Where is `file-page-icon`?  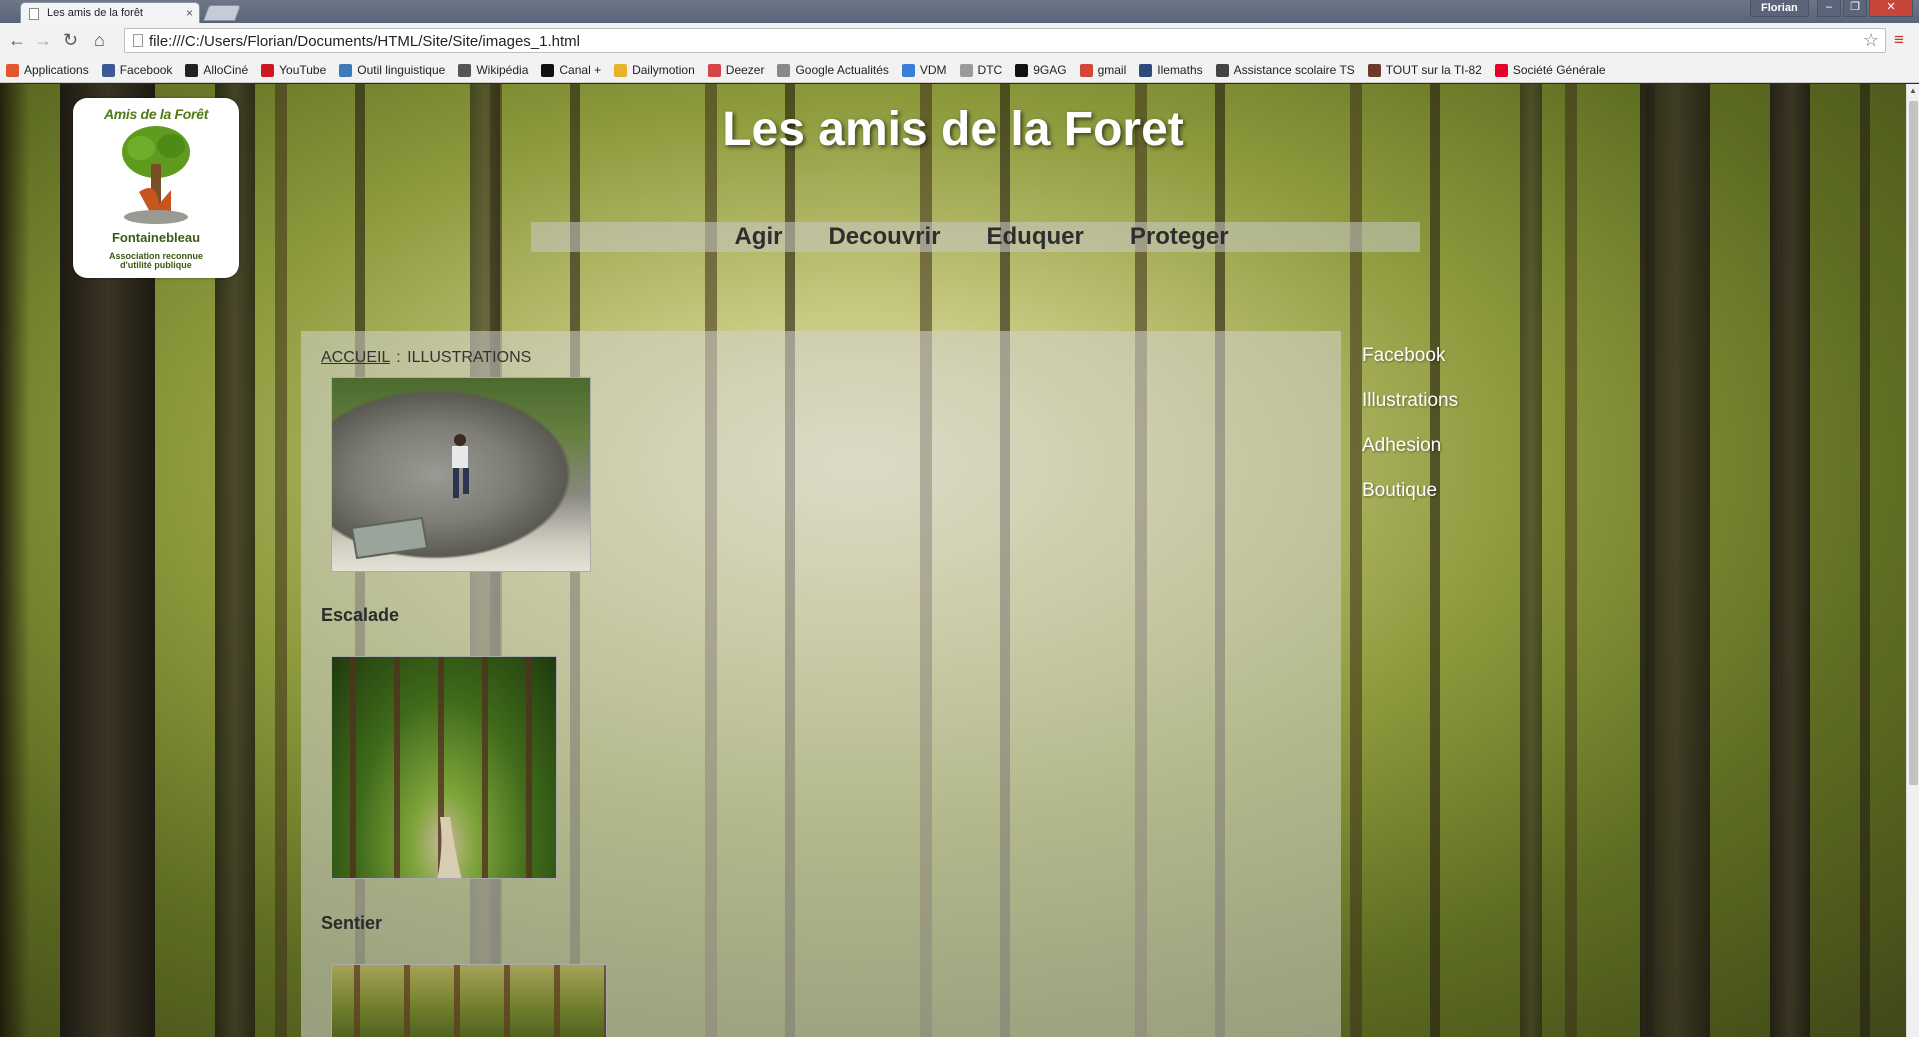 file-page-icon is located at coordinates (138, 40).